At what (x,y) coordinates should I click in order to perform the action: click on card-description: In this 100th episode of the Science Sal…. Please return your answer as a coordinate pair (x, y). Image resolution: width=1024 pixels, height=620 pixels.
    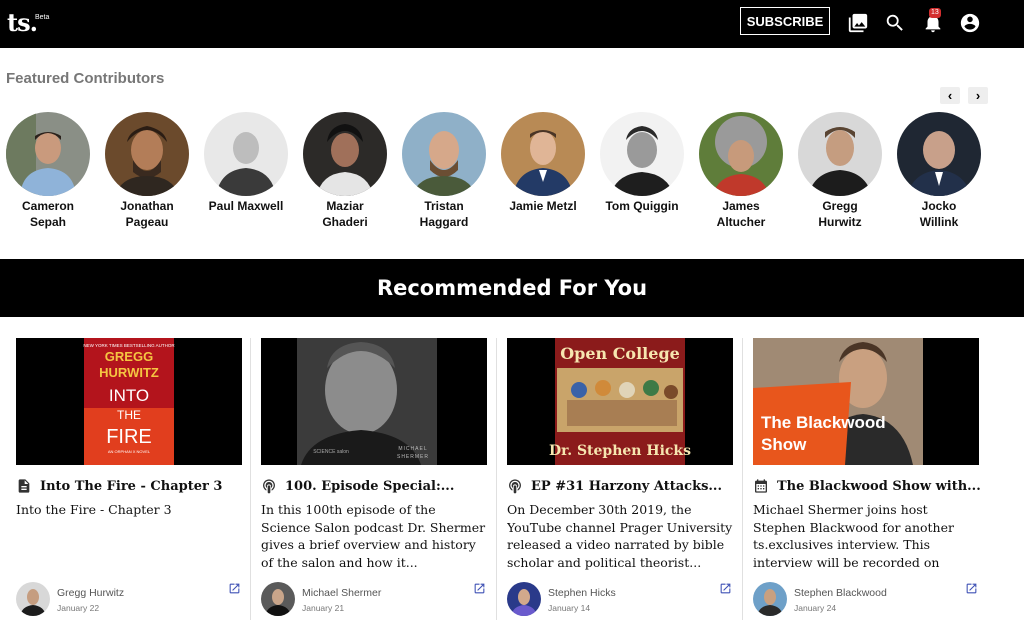
    Looking at the image, I should click on (373, 536).